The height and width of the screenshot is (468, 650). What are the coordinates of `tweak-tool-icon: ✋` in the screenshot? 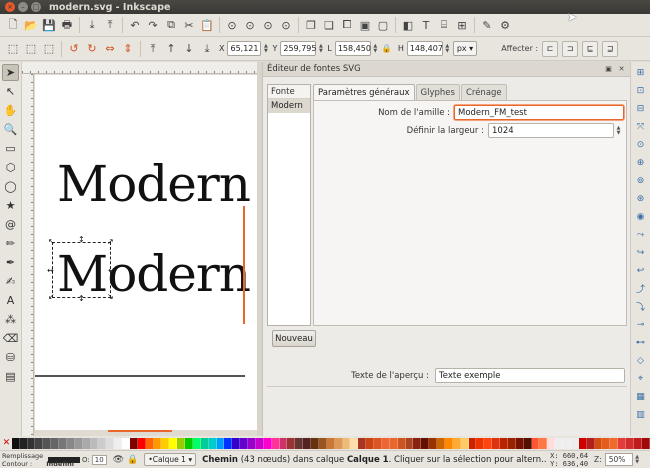 It's located at (10, 110).